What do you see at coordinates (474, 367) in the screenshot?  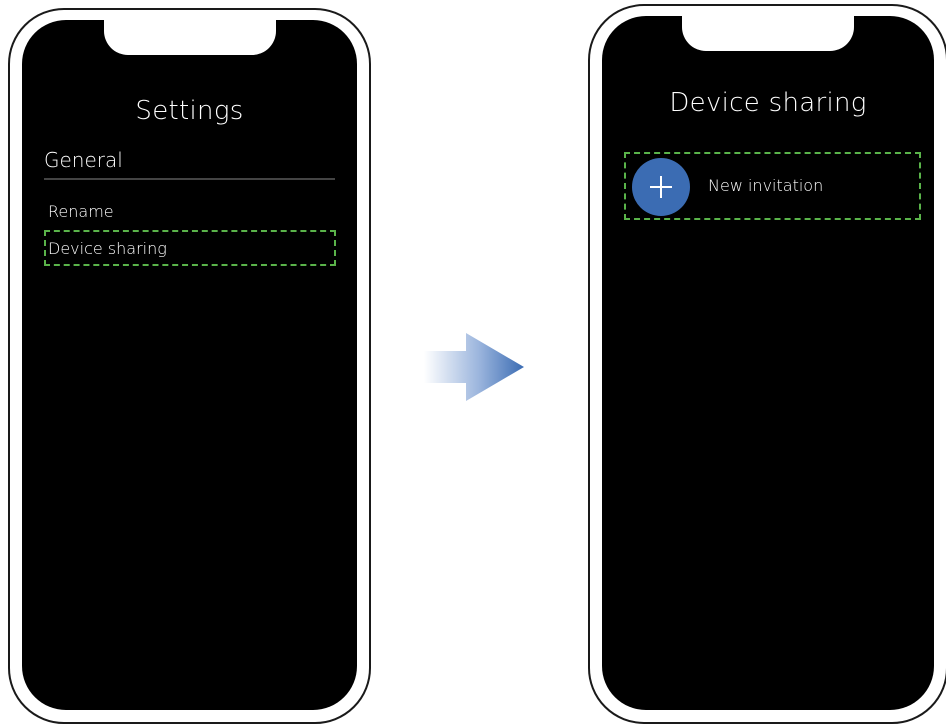 I see `right-arrow-icon` at bounding box center [474, 367].